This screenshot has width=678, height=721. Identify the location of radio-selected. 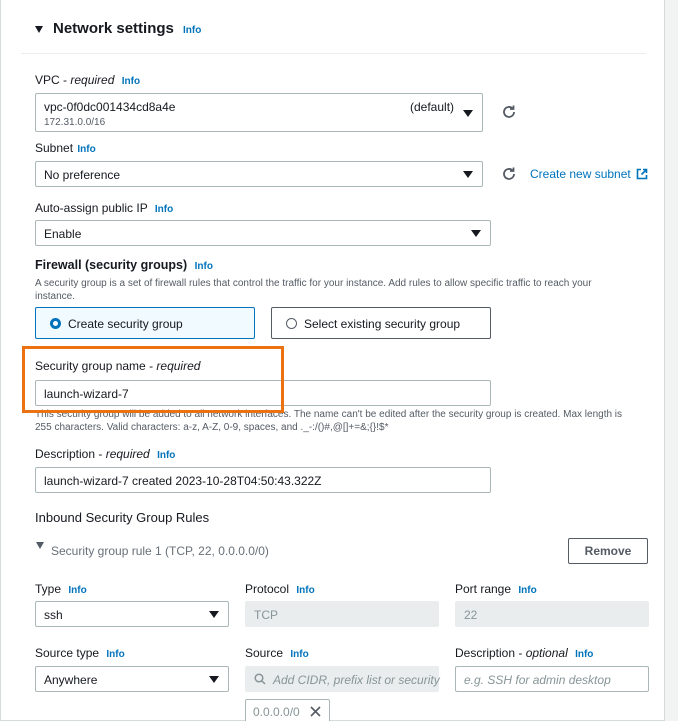
(55, 323).